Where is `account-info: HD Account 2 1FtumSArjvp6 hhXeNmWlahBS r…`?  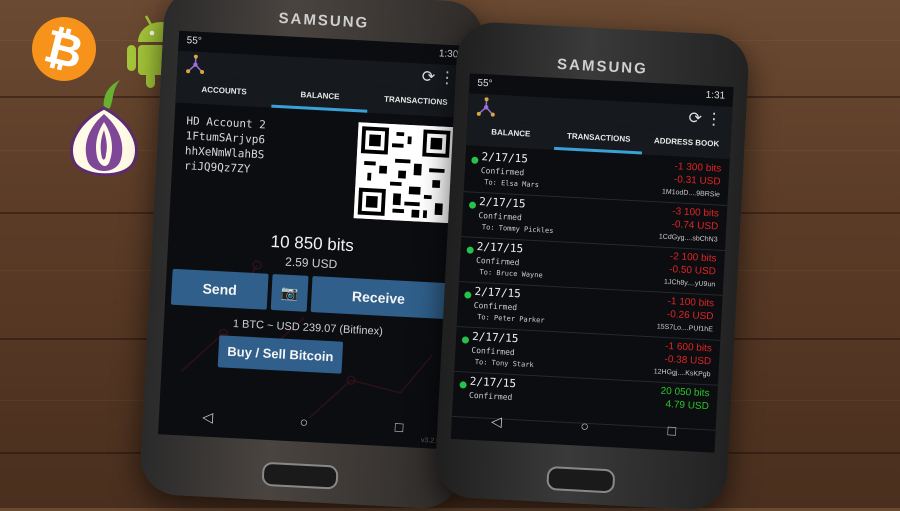 account-info: HD Account 2 1FtumSArjvp6 hhXeNmWlahBS r… is located at coordinates (225, 145).